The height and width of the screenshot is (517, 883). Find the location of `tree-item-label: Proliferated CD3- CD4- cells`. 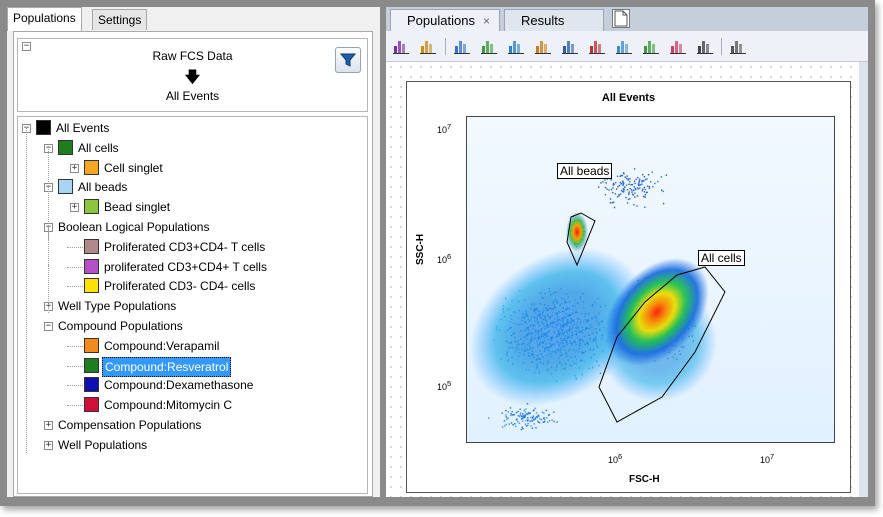

tree-item-label: Proliferated CD3- CD4- cells is located at coordinates (180, 286).